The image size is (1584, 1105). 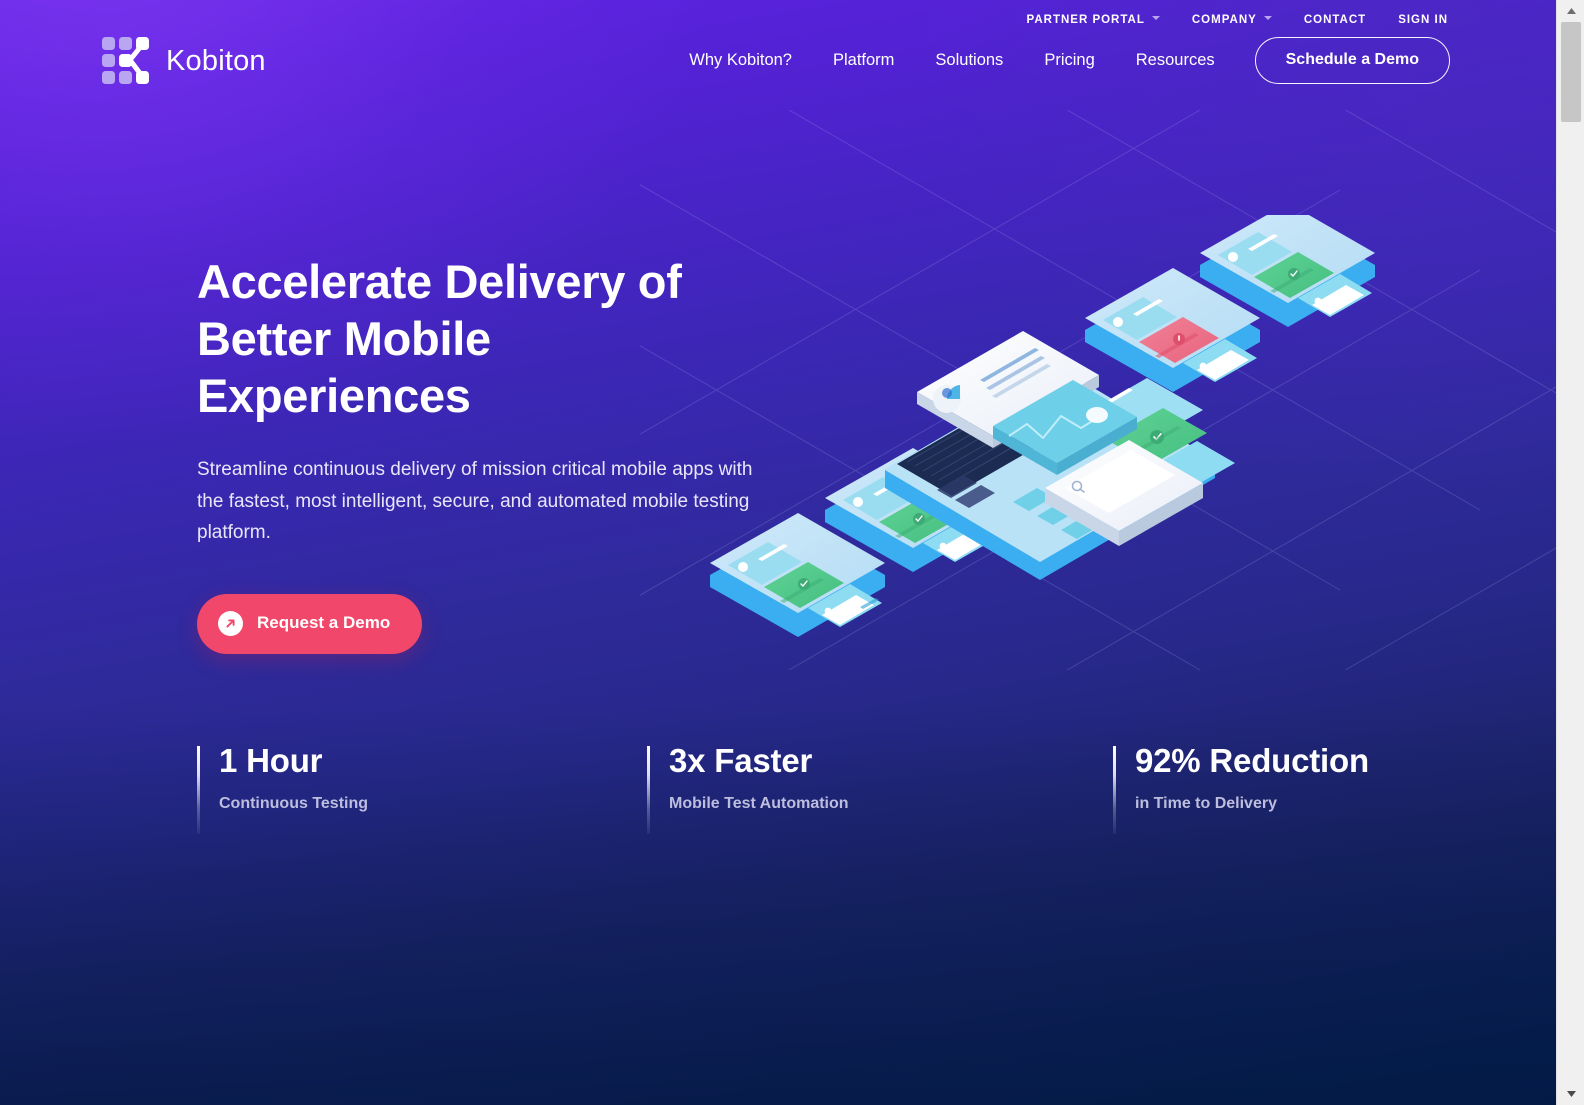 I want to click on utility-nav-label: CONTACT, so click(x=1335, y=20).